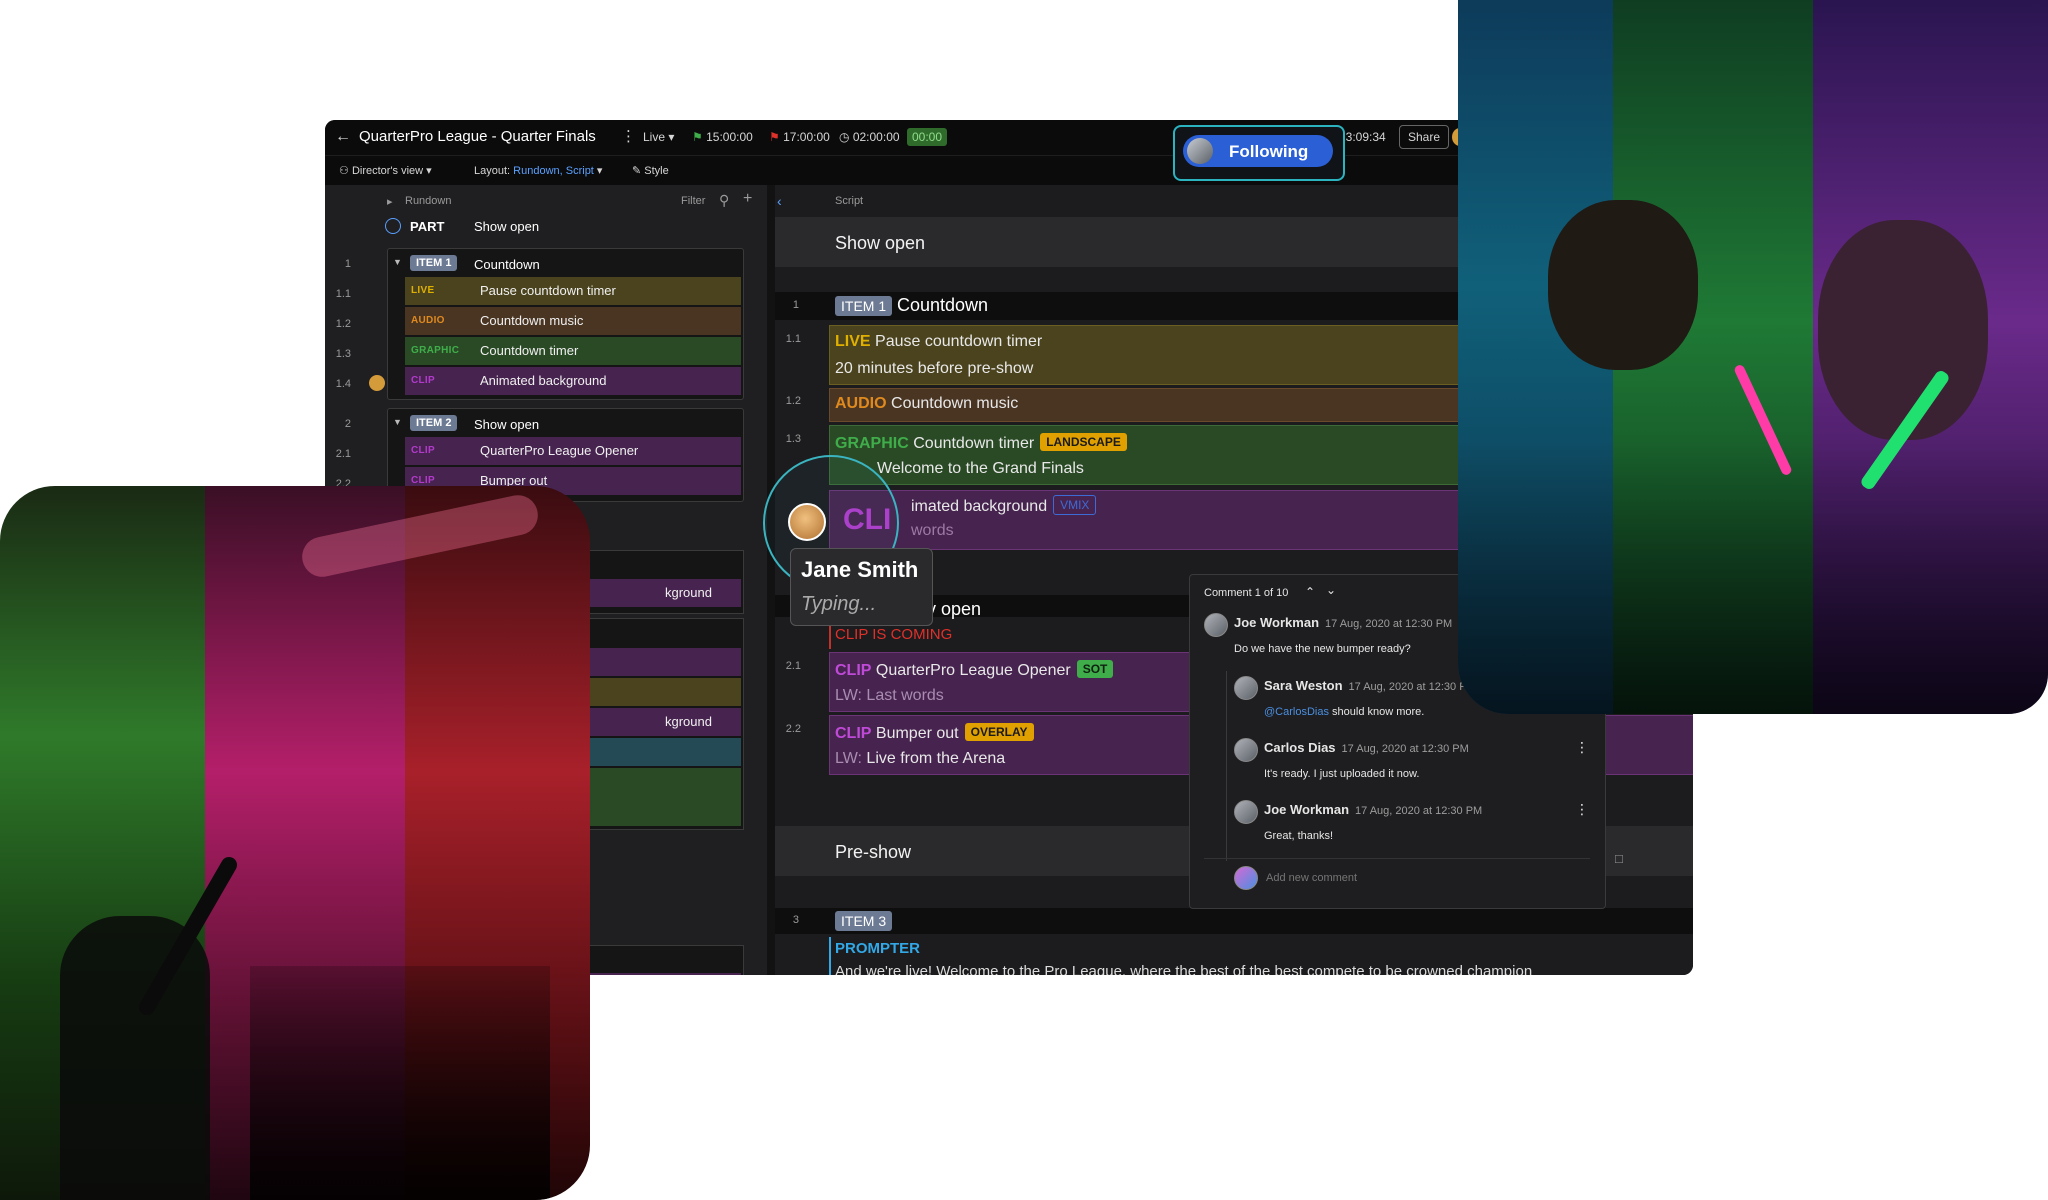  What do you see at coordinates (658, 137) in the screenshot?
I see `live-dropdown: Live ▾` at bounding box center [658, 137].